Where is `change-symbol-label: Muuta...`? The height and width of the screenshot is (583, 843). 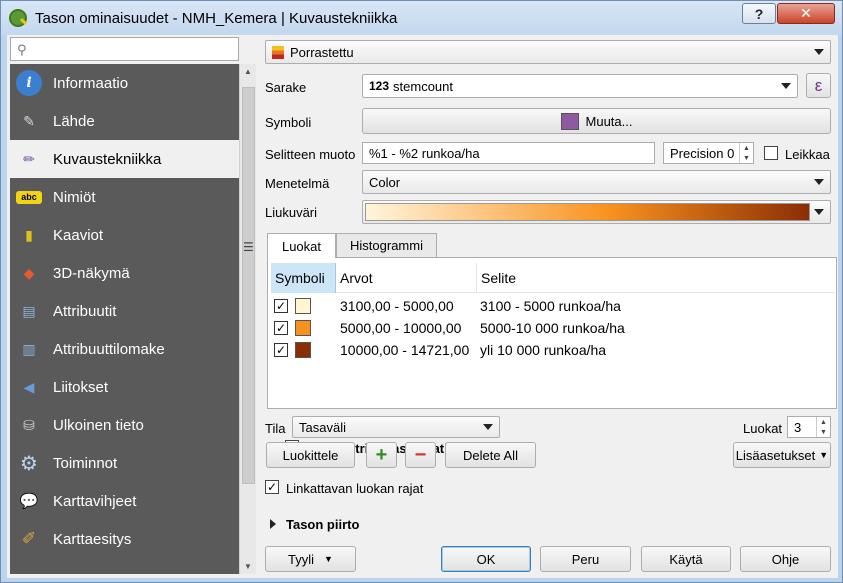
change-symbol-label: Muuta... is located at coordinates (609, 121).